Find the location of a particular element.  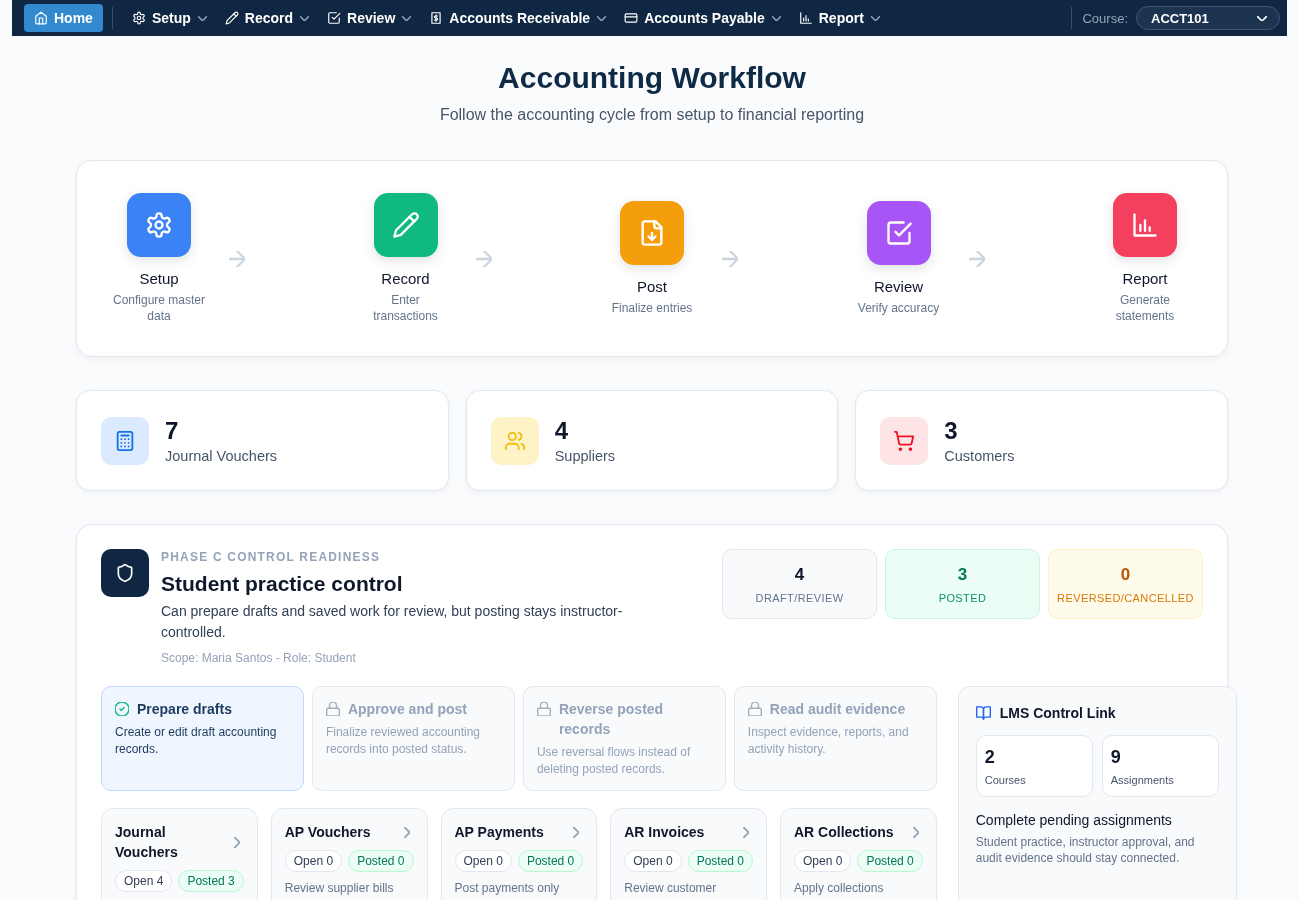

course-select: ACCT101 is located at coordinates (1208, 18).